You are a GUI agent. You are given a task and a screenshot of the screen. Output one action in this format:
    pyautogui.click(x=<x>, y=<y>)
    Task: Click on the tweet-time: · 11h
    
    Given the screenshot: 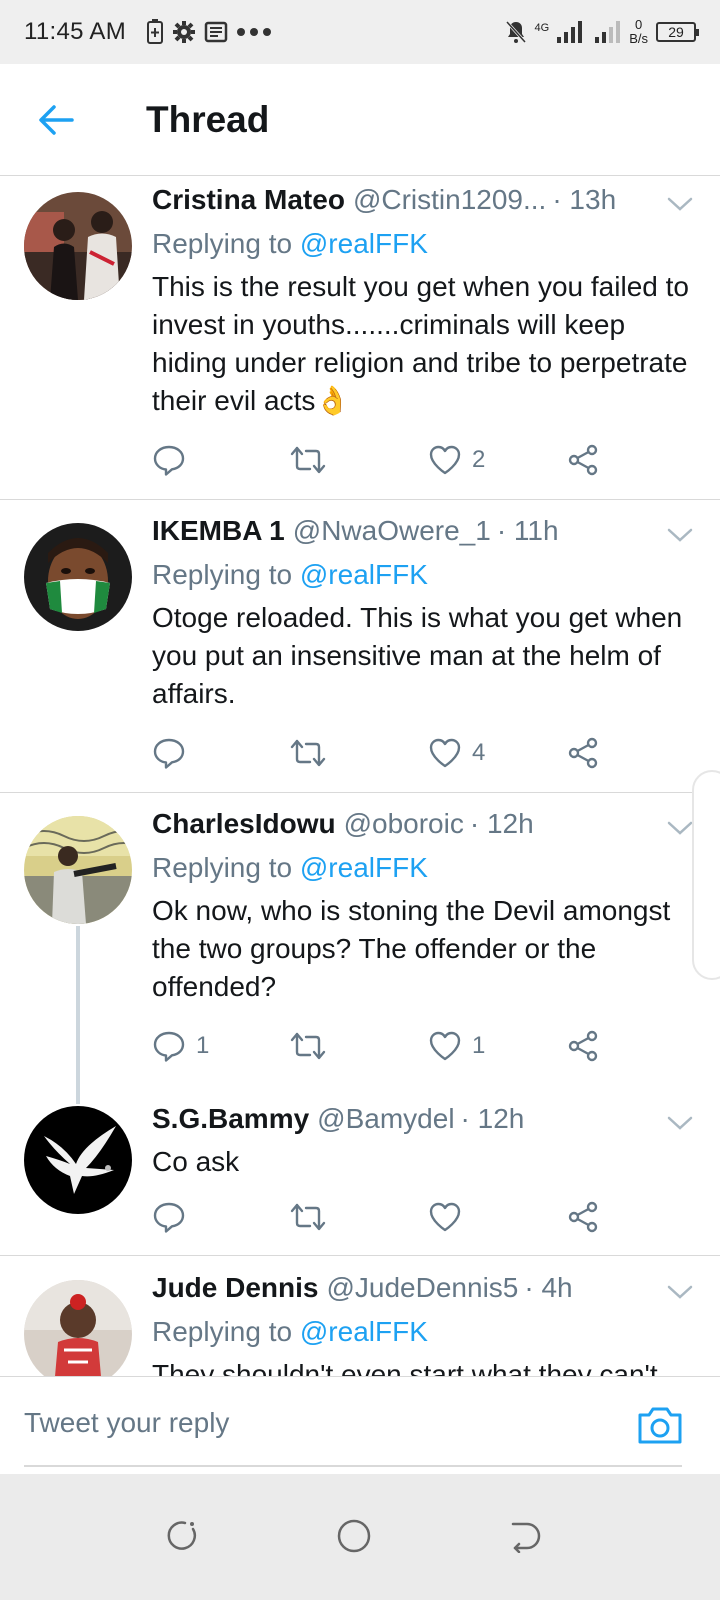 What is the action you would take?
    pyautogui.click(x=527, y=530)
    